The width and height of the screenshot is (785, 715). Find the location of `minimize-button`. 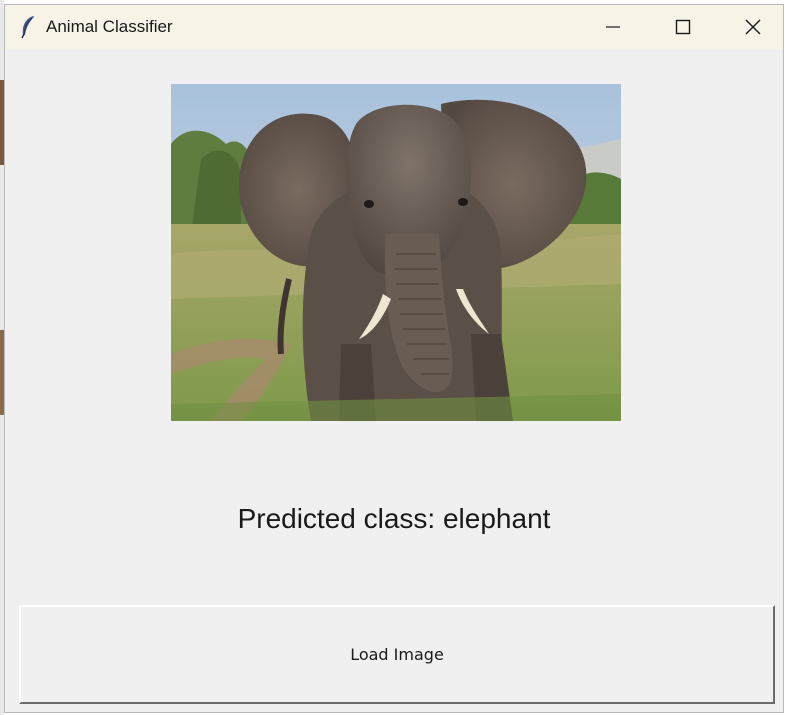

minimize-button is located at coordinates (613, 27).